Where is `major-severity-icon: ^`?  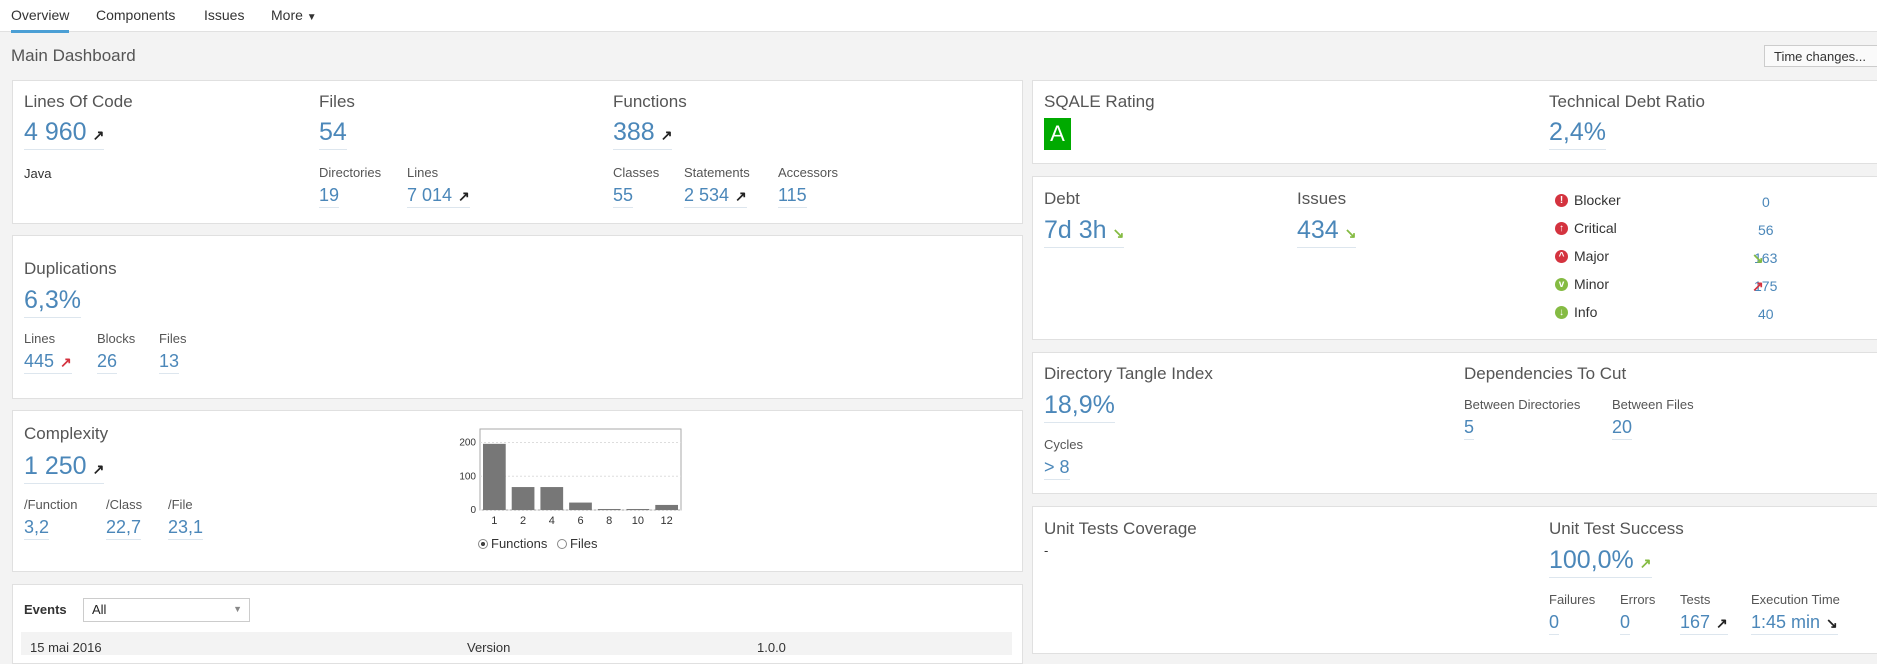 major-severity-icon: ^ is located at coordinates (1561, 256).